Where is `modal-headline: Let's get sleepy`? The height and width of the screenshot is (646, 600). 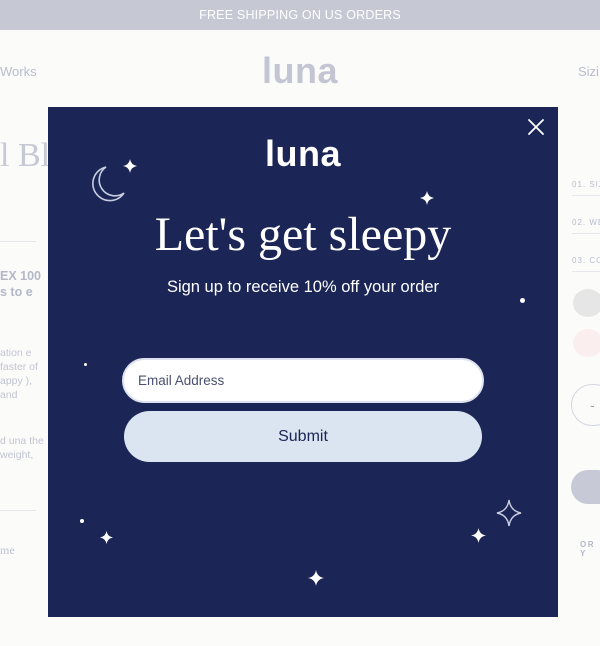
modal-headline: Let's get sleepy is located at coordinates (303, 234).